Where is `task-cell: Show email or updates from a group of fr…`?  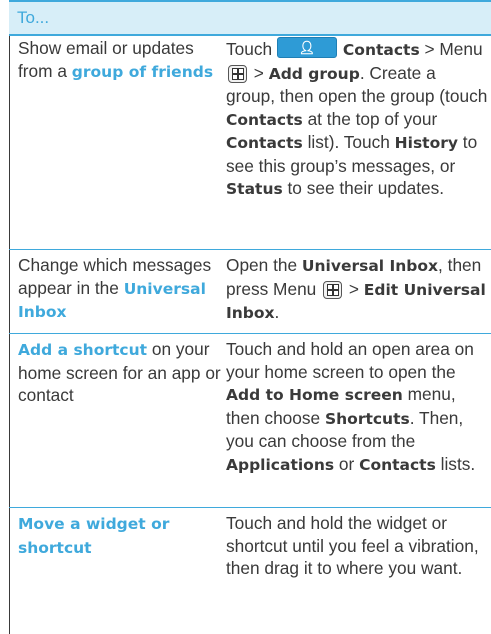
task-cell: Show email or updates from a group of fr… is located at coordinates (116, 59).